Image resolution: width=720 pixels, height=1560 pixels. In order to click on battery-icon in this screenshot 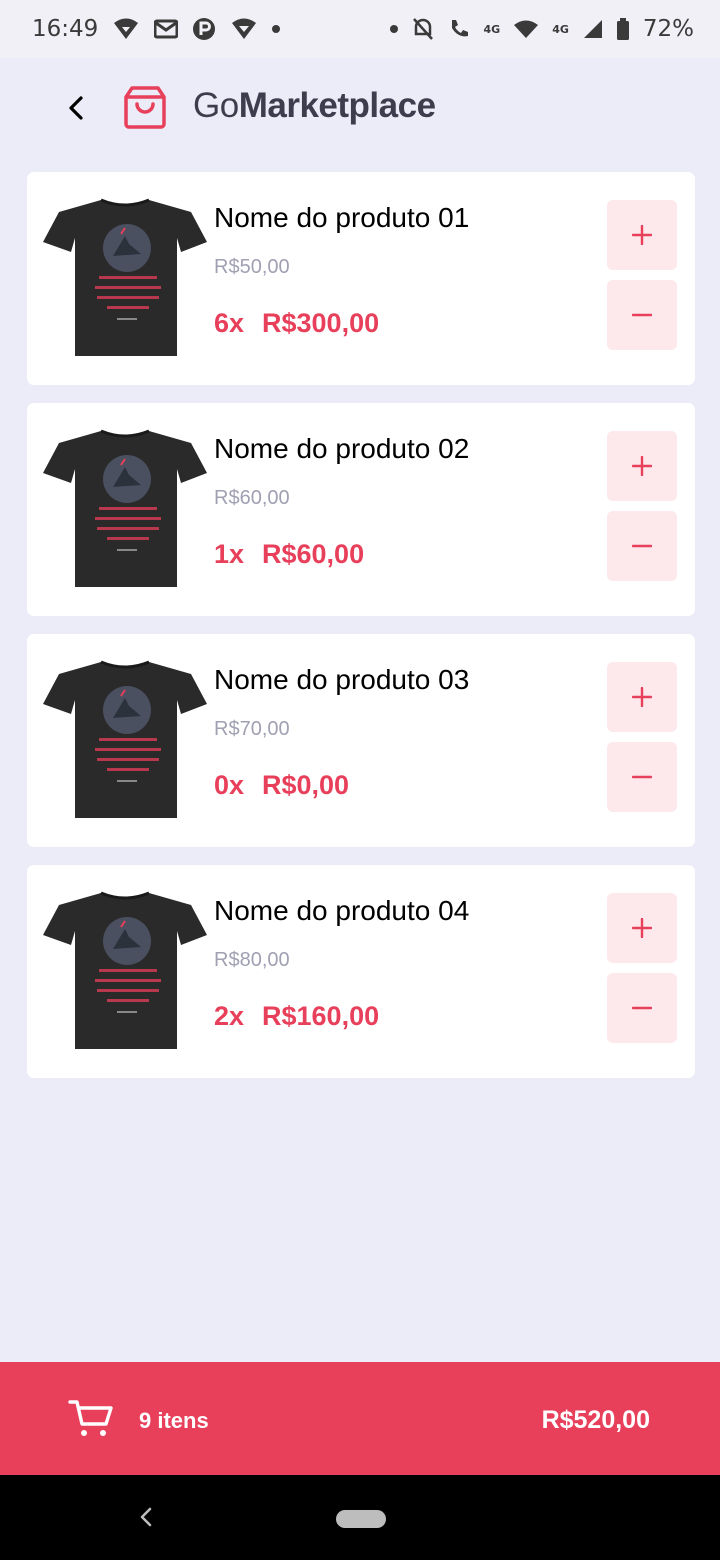, I will do `click(622, 29)`.